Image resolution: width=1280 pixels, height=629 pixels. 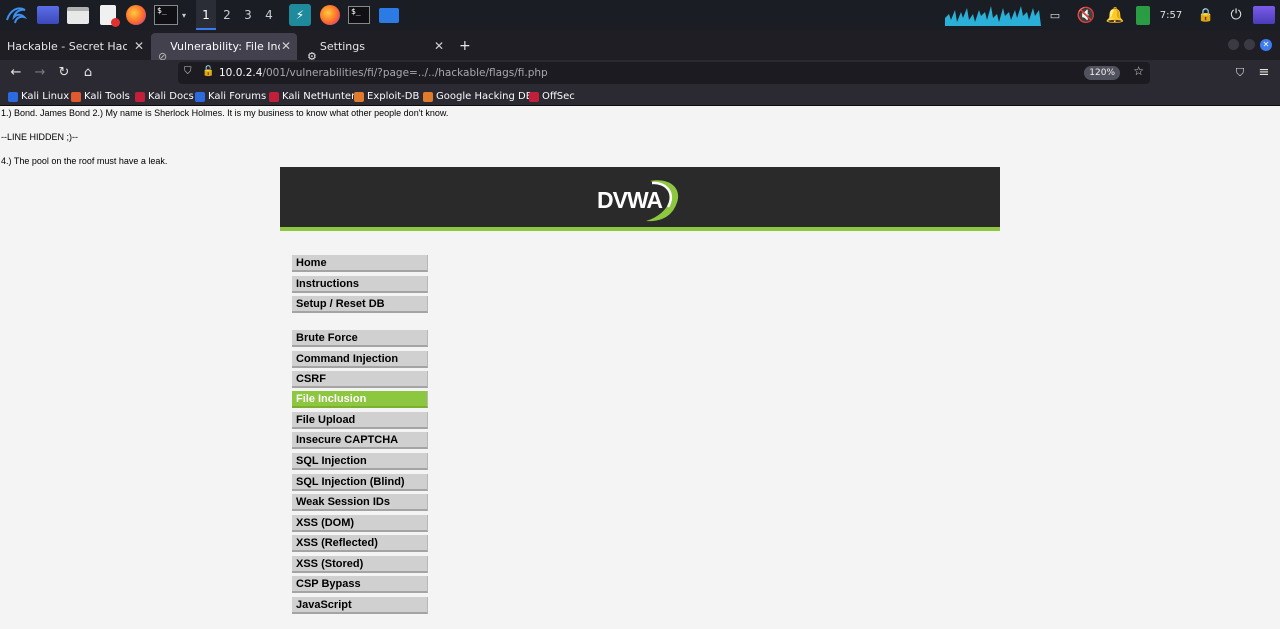 What do you see at coordinates (993, 15) in the screenshot?
I see `cpu-graph-icon` at bounding box center [993, 15].